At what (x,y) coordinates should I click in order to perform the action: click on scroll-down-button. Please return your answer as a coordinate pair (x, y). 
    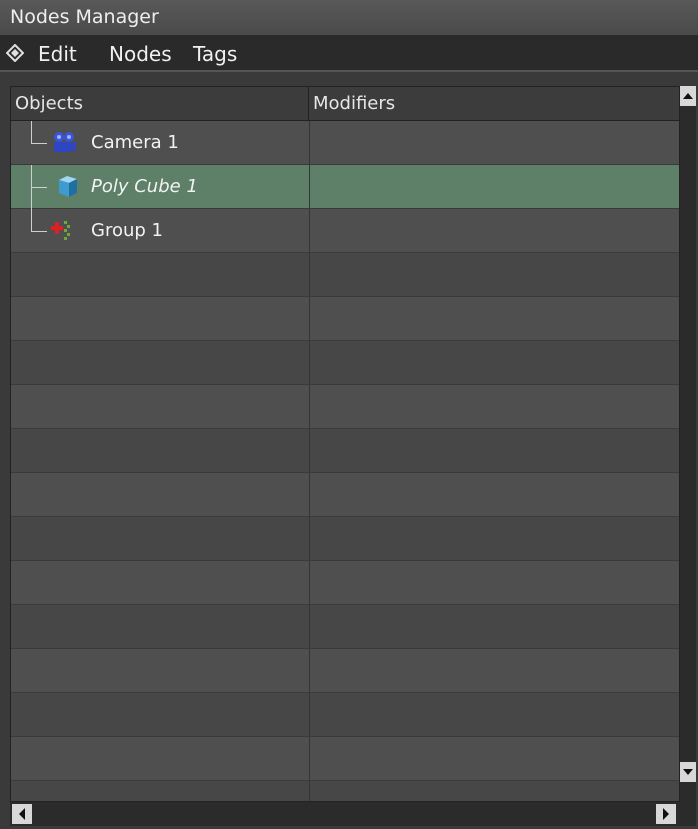
    Looking at the image, I should click on (688, 772).